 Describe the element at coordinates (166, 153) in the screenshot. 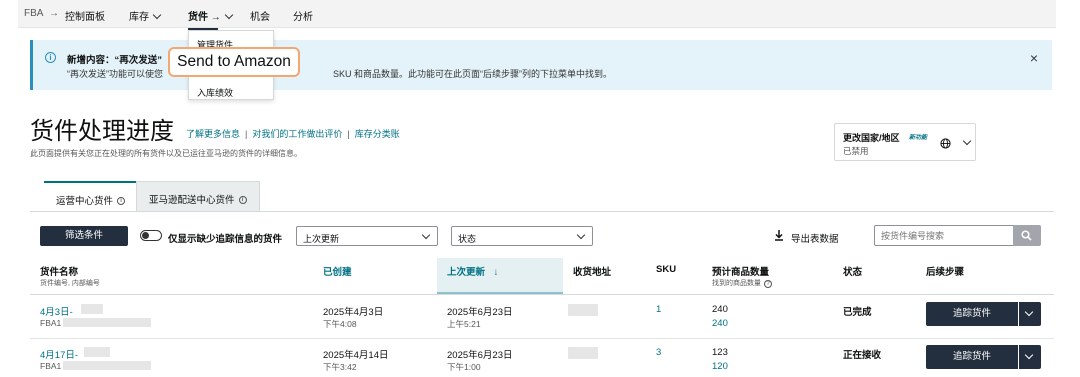

I see `page-description: 此页面提供有关您正在处理的所有货件以及已运往亚马逊的货件的详细信息。` at that location.